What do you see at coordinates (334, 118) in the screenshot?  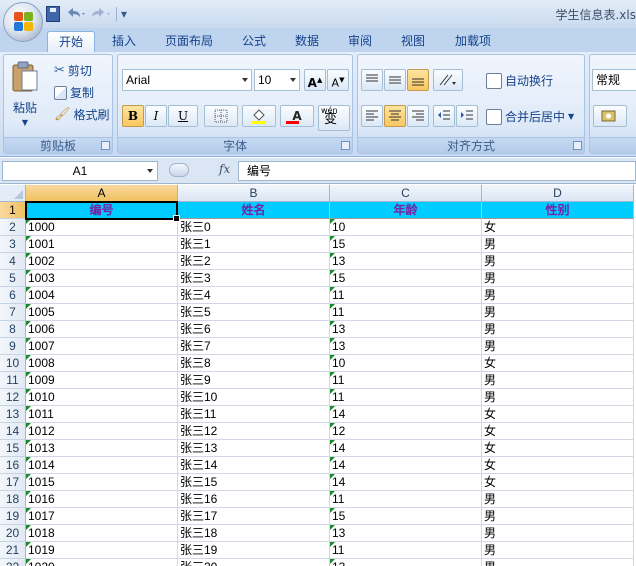 I see `phonetic-guide-button: wén 变` at bounding box center [334, 118].